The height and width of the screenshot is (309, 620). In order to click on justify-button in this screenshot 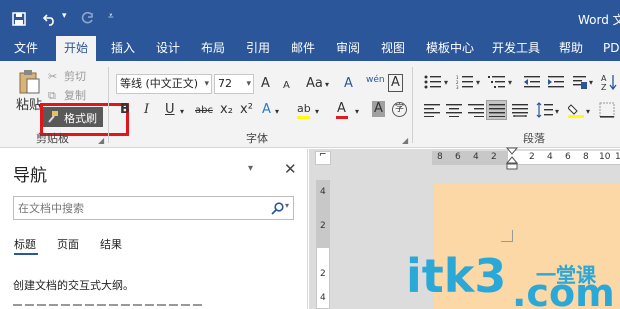, I will do `click(496, 110)`.